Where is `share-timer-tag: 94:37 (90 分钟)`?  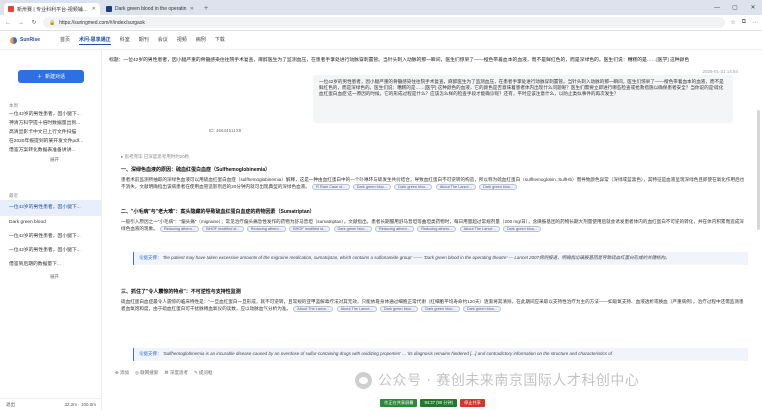
share-timer-tag: 94:37 (90 分钟) is located at coordinates (439, 403).